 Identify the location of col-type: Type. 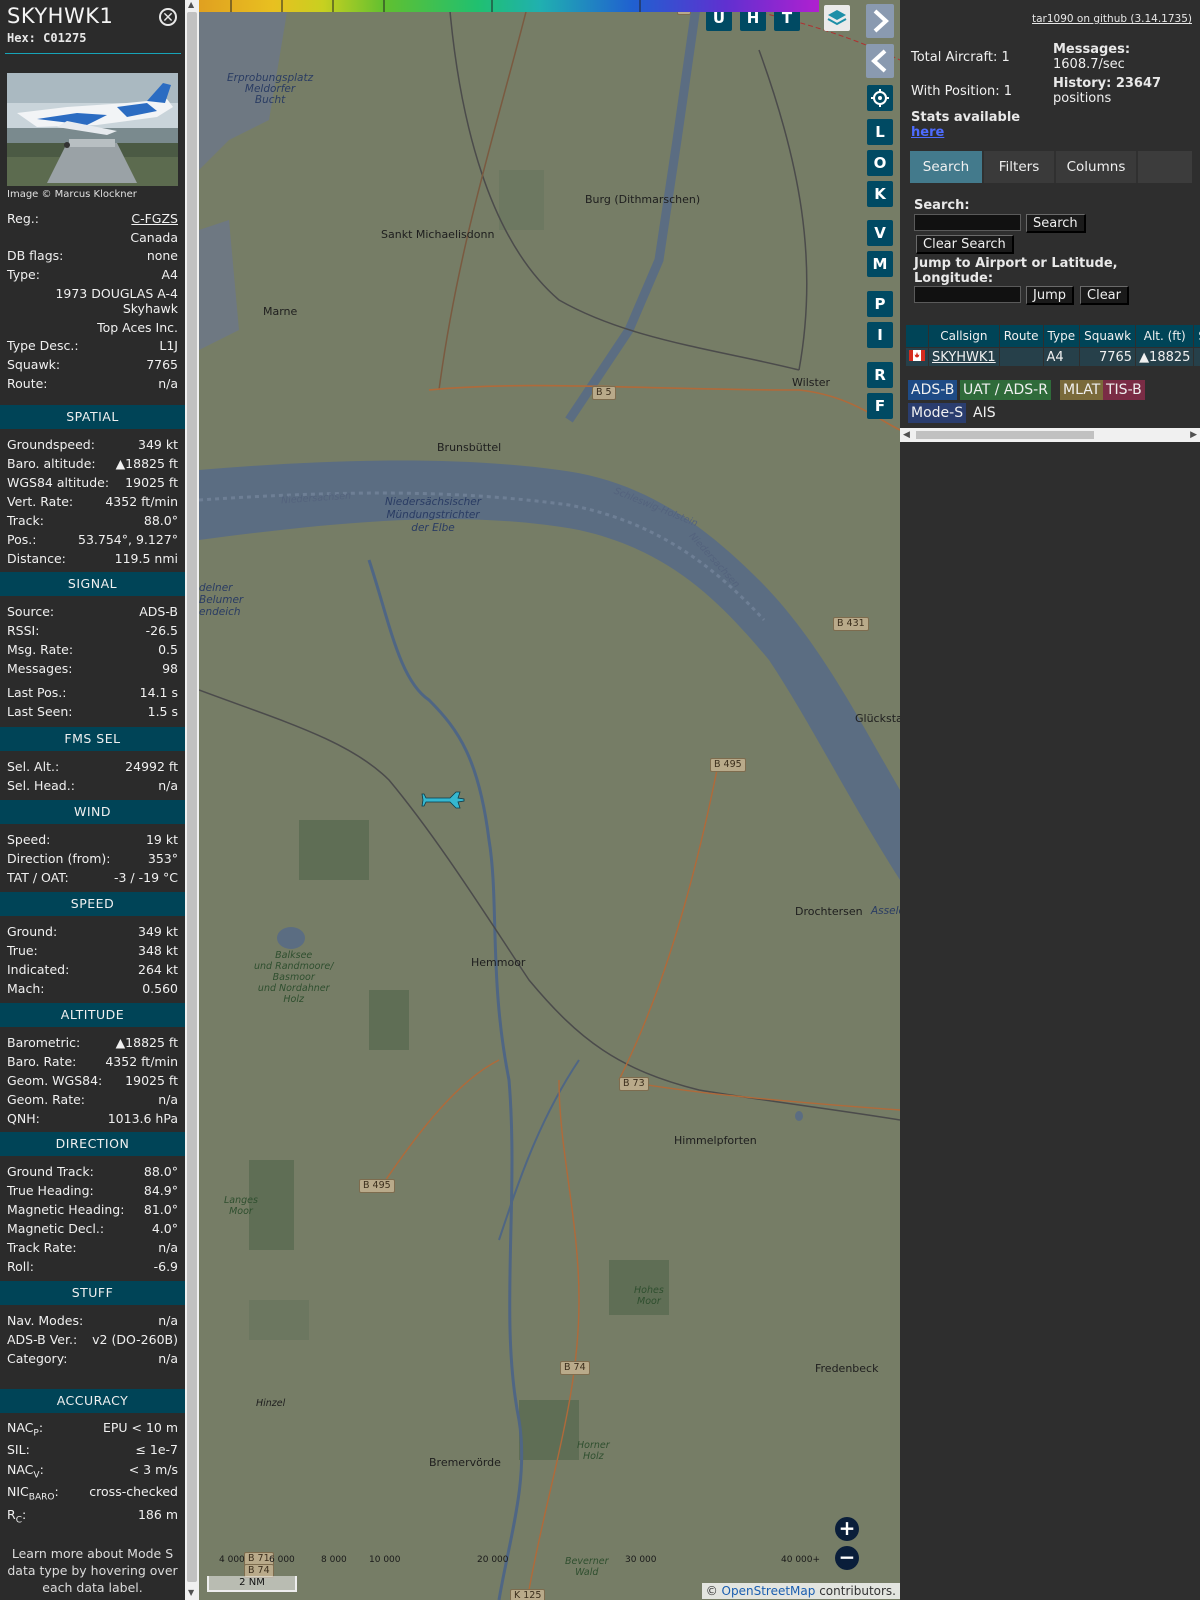
(1061, 336).